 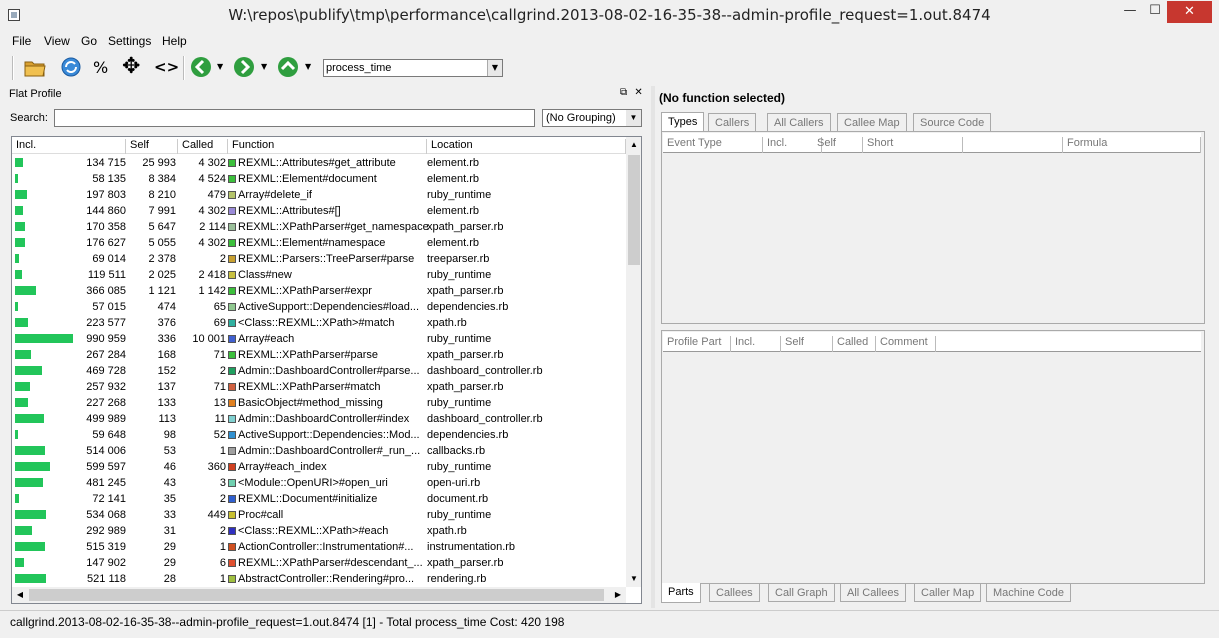 What do you see at coordinates (201, 67) in the screenshot?
I see `back-icon` at bounding box center [201, 67].